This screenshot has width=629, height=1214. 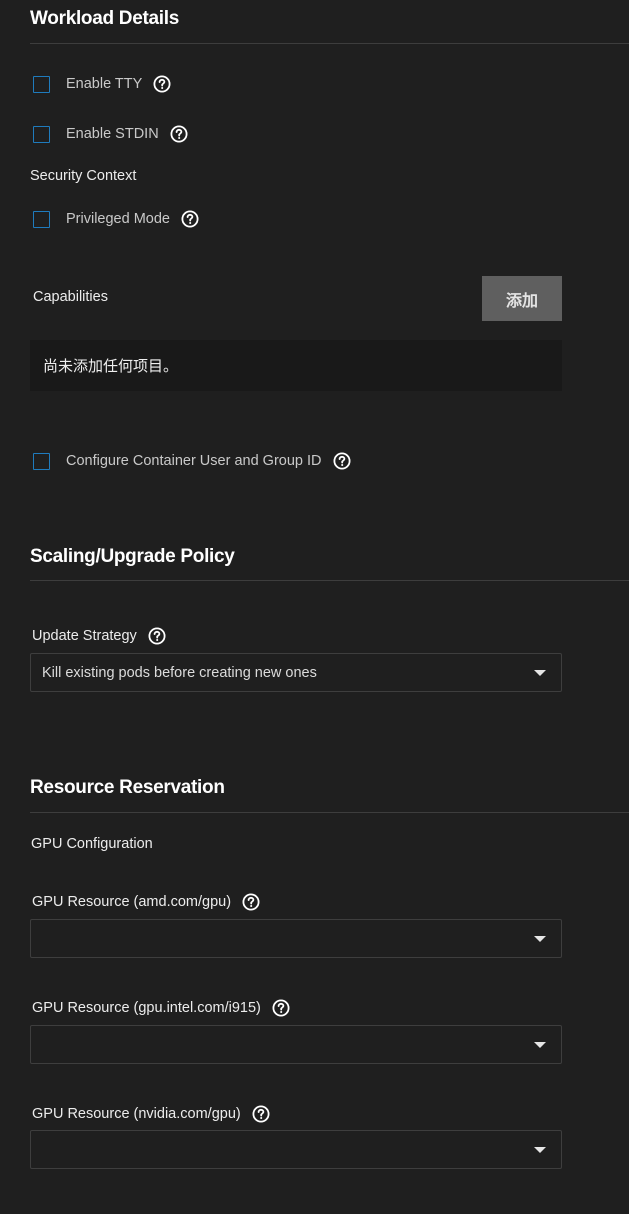 I want to click on privileged-mode-checkbox, so click(x=41, y=219).